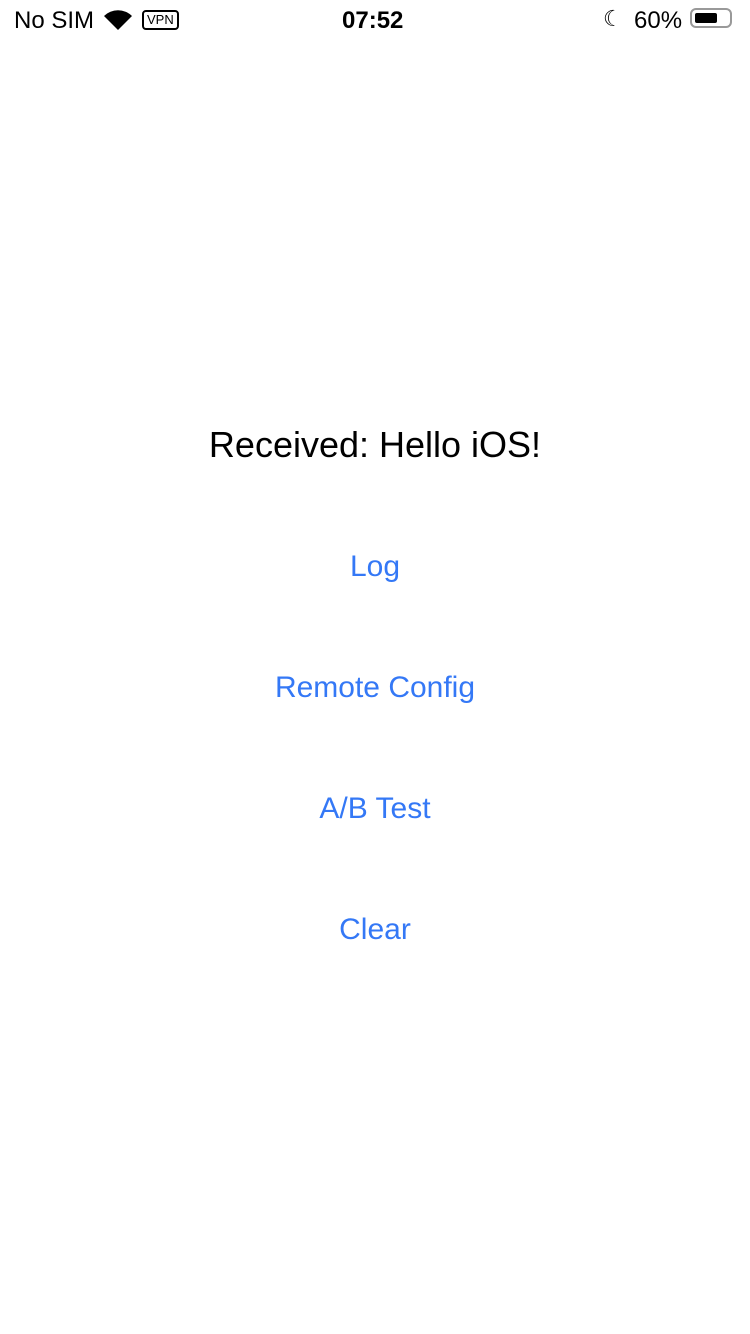 The height and width of the screenshot is (1334, 750). I want to click on carrier: No SIM, so click(54, 20).